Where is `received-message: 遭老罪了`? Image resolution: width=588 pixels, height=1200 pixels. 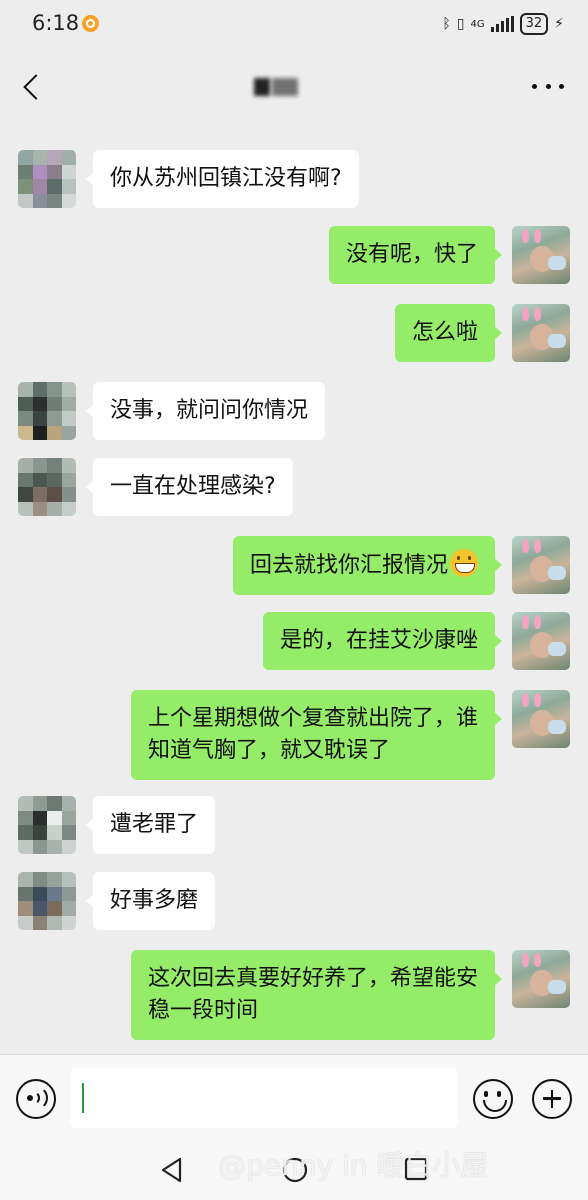 received-message: 遭老罪了 is located at coordinates (150, 825).